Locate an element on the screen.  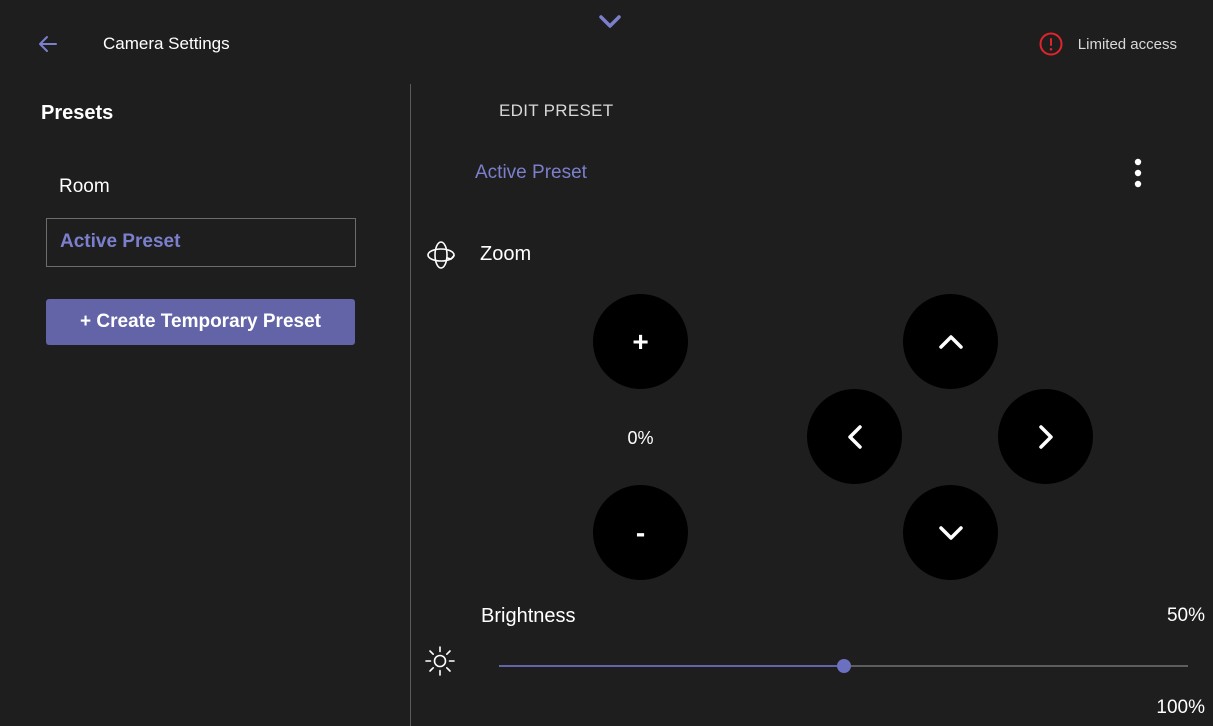
page-title: Camera Settings is located at coordinates (166, 43).